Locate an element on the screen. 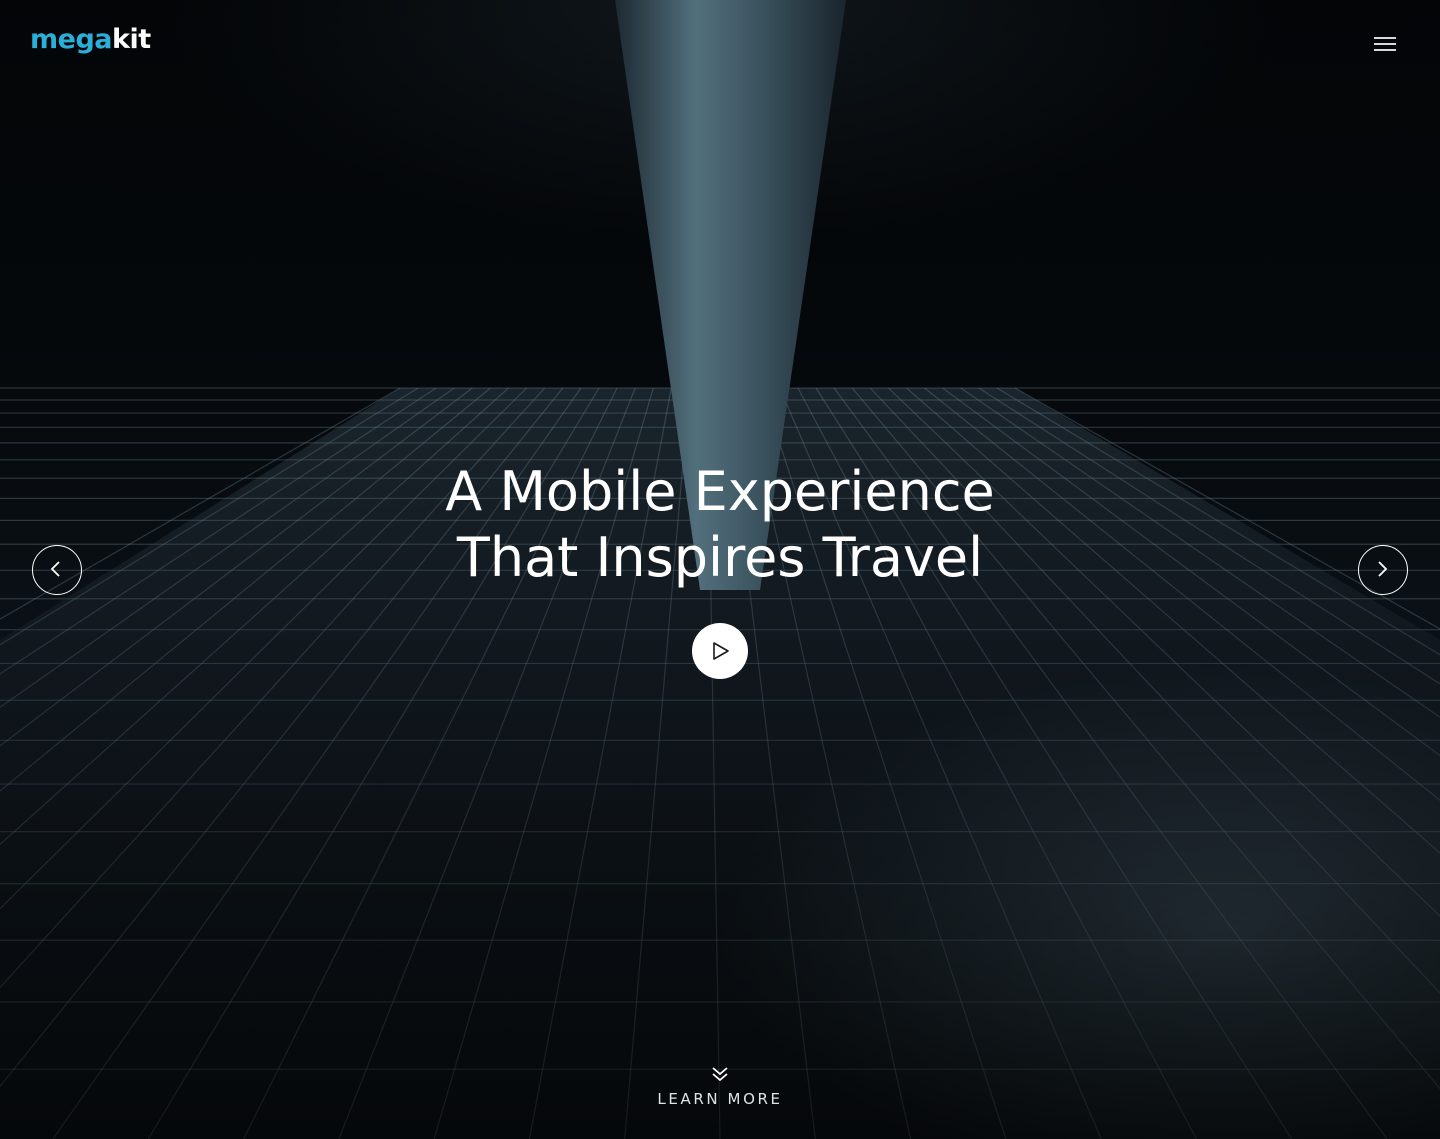 This screenshot has height=1139, width=1440. headline-line-2: That Inspires Travel is located at coordinates (720, 557).